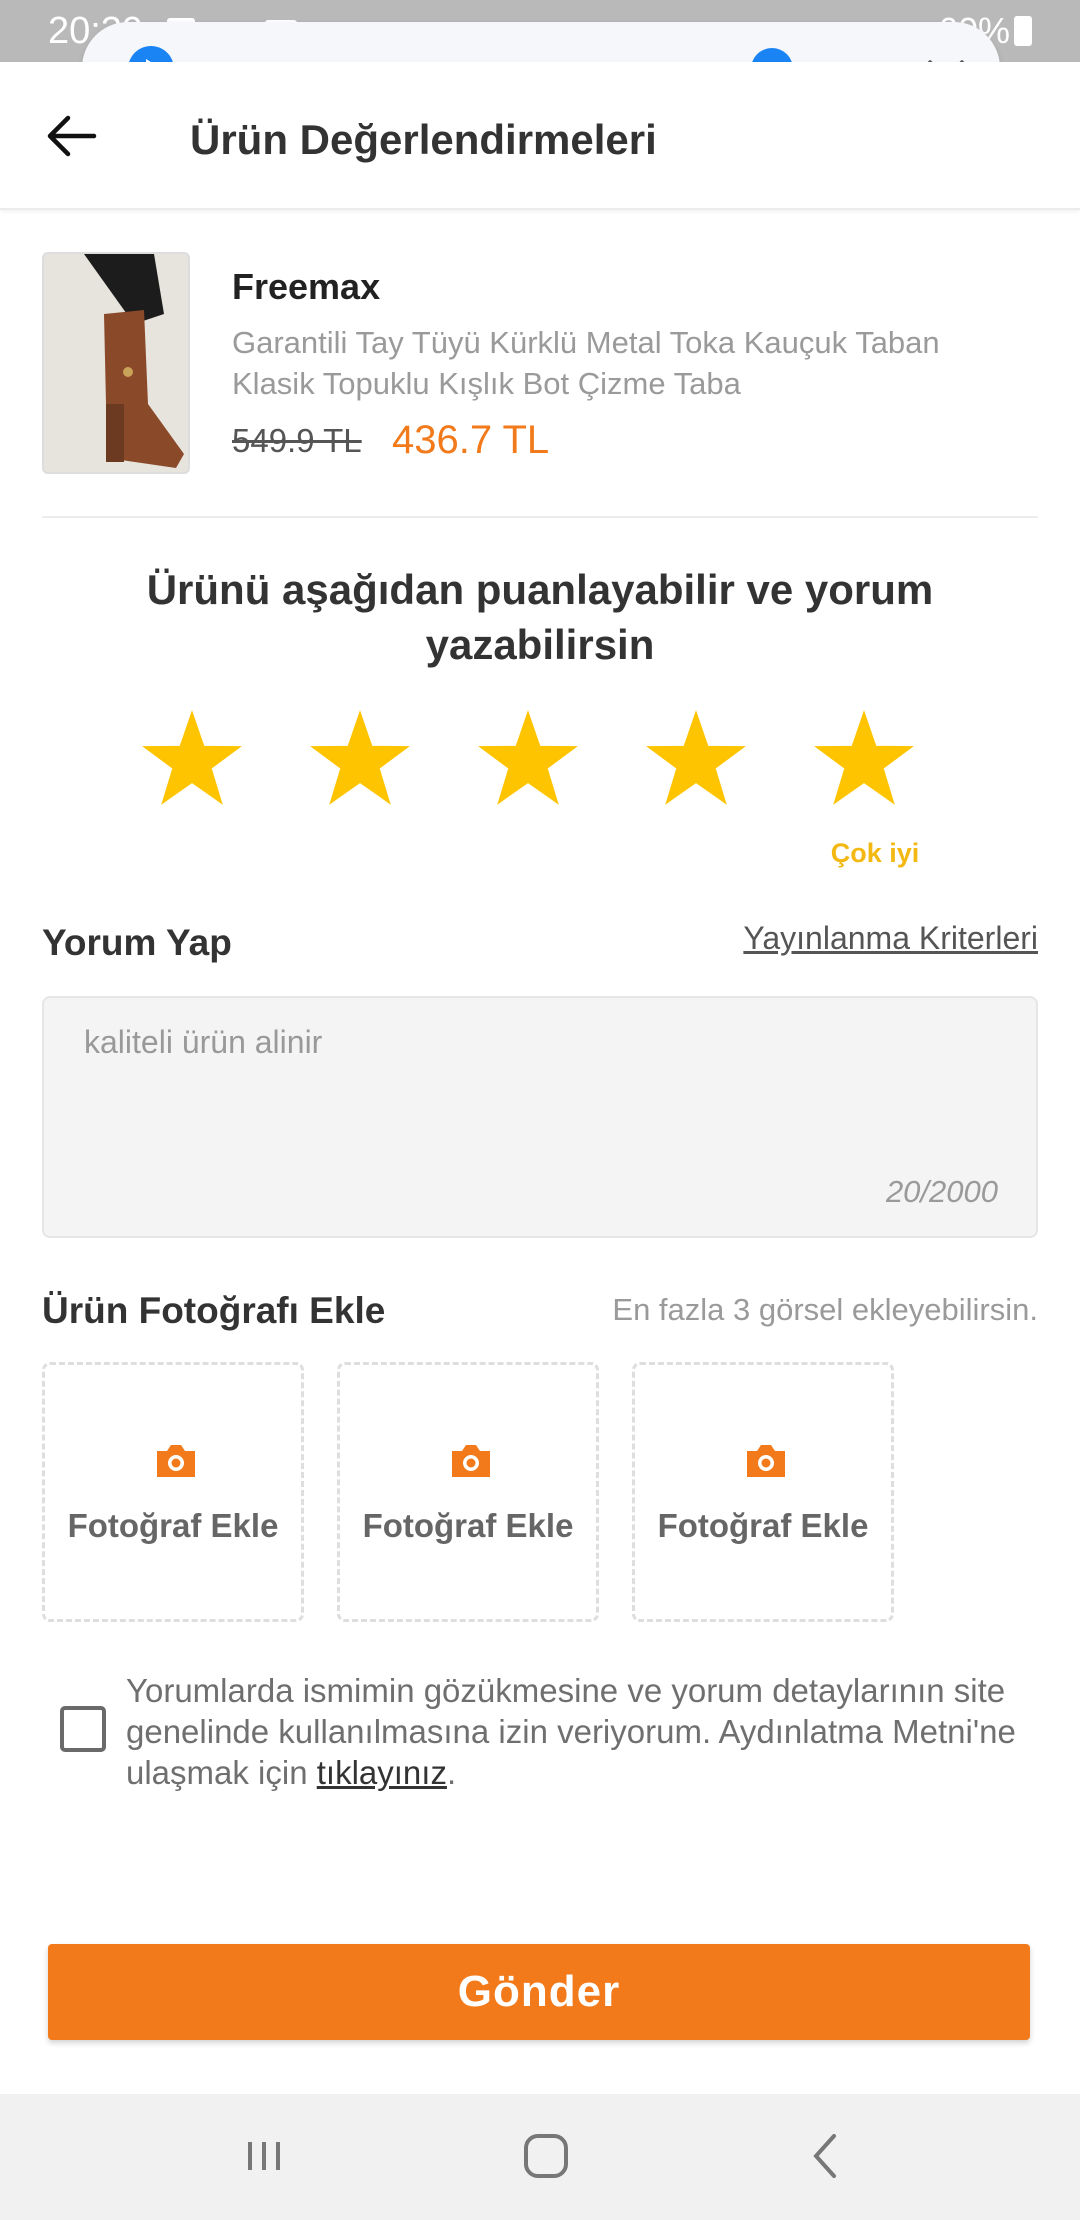 The image size is (1080, 2220). Describe the element at coordinates (306, 286) in the screenshot. I see `product-brand: Freemax` at that location.